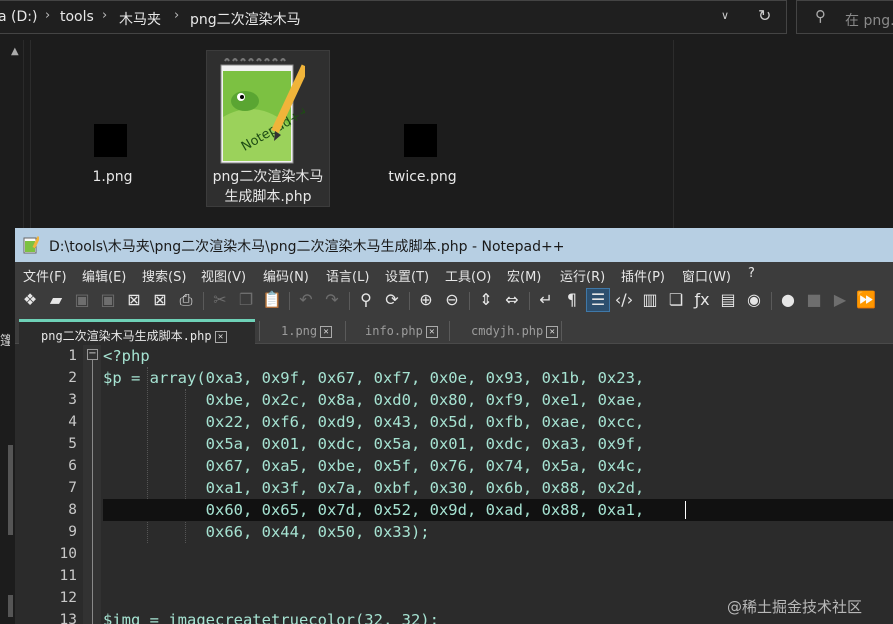 The image size is (893, 624). Describe the element at coordinates (410, 331) in the screenshot. I see `tab-info-php: info.php ✕` at that location.